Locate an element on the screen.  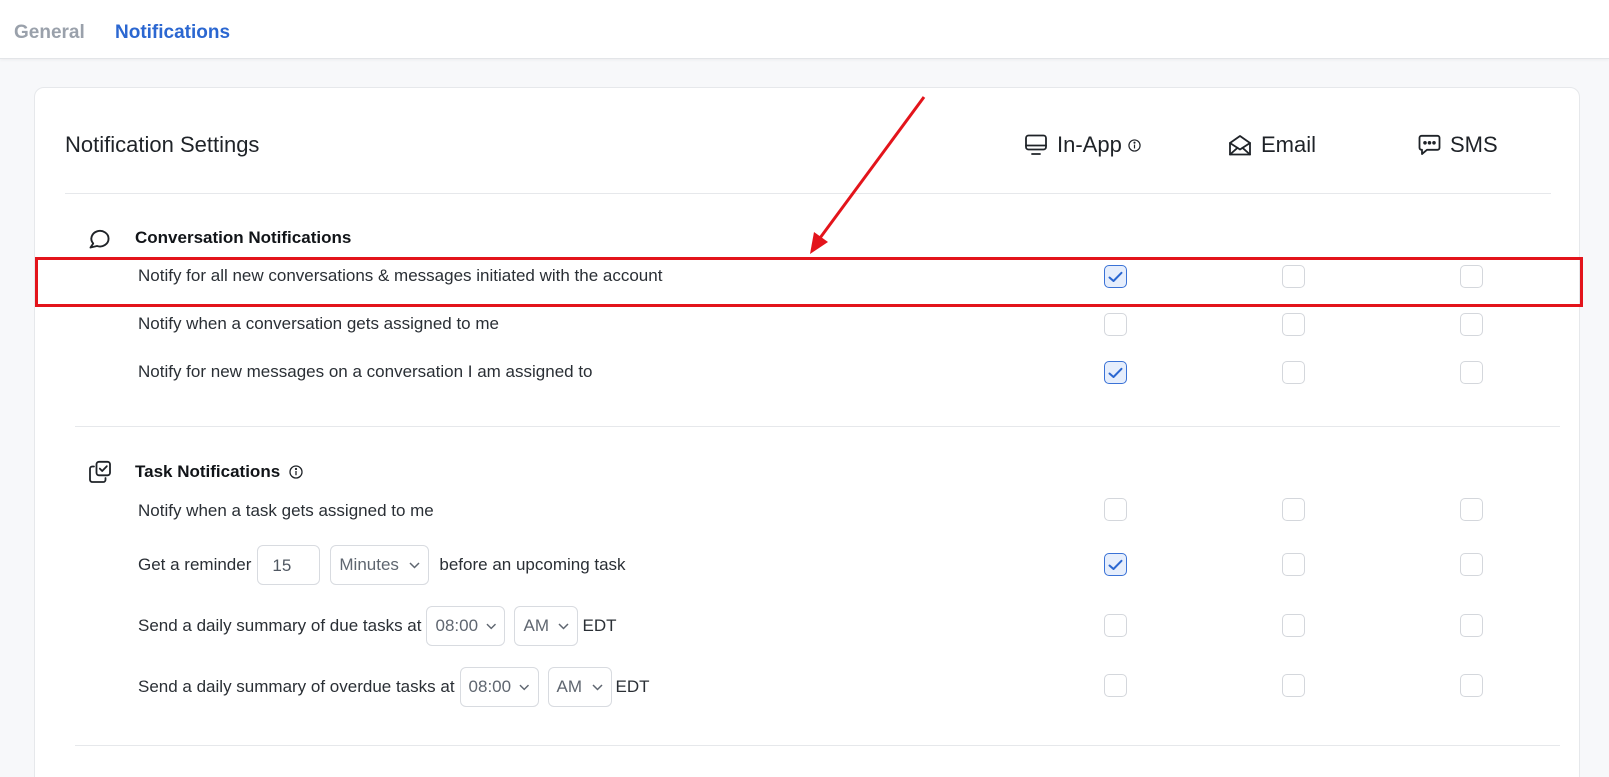
checkbox-conv2-email is located at coordinates (1293, 324).